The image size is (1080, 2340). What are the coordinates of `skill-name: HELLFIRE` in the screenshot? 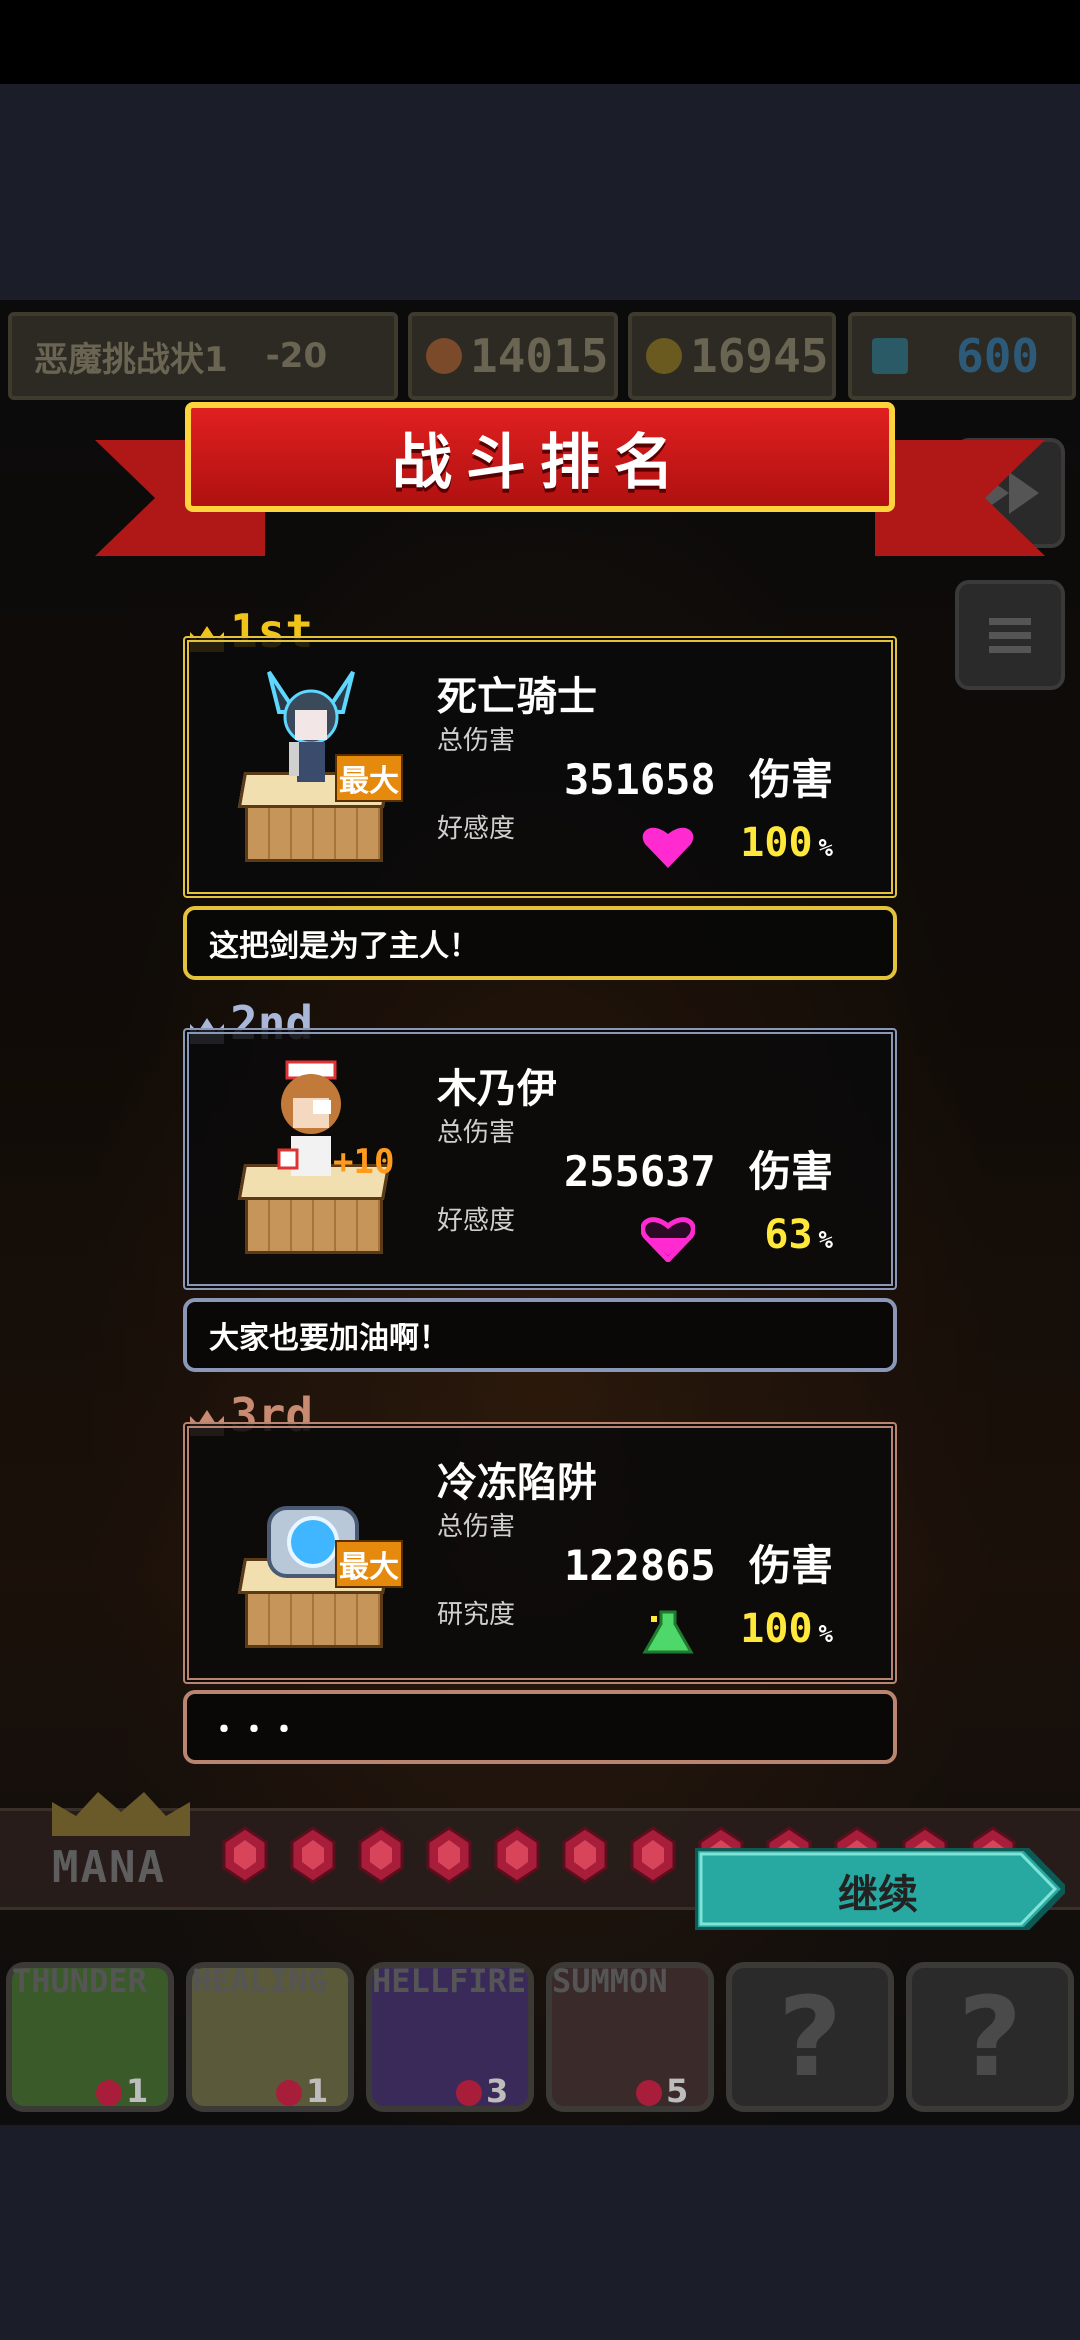 It's located at (449, 1981).